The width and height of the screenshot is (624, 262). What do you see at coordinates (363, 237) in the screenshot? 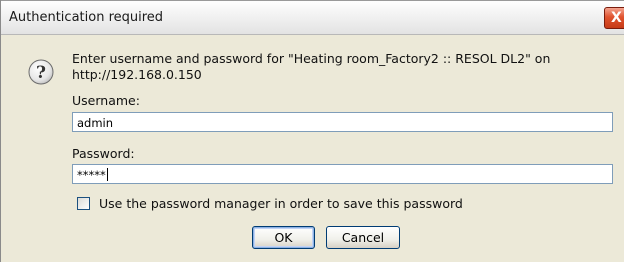
I see `cancel-button: Cancel` at bounding box center [363, 237].